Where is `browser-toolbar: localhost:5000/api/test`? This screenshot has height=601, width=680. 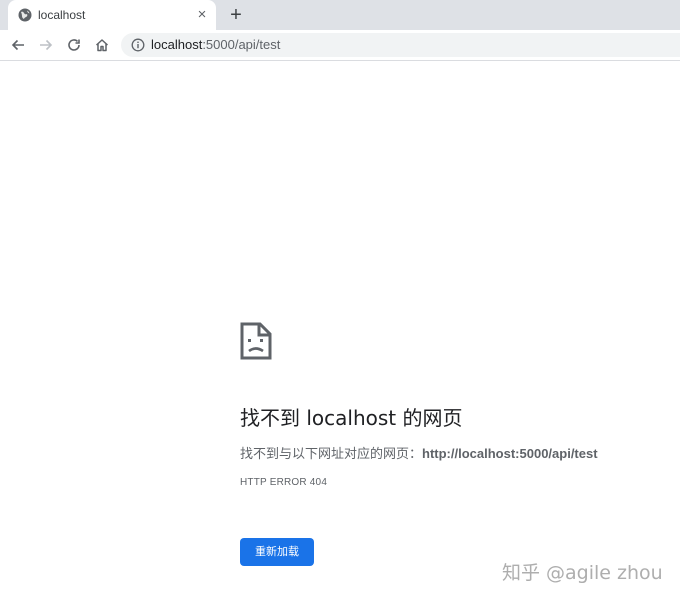 browser-toolbar: localhost:5000/api/test is located at coordinates (340, 45).